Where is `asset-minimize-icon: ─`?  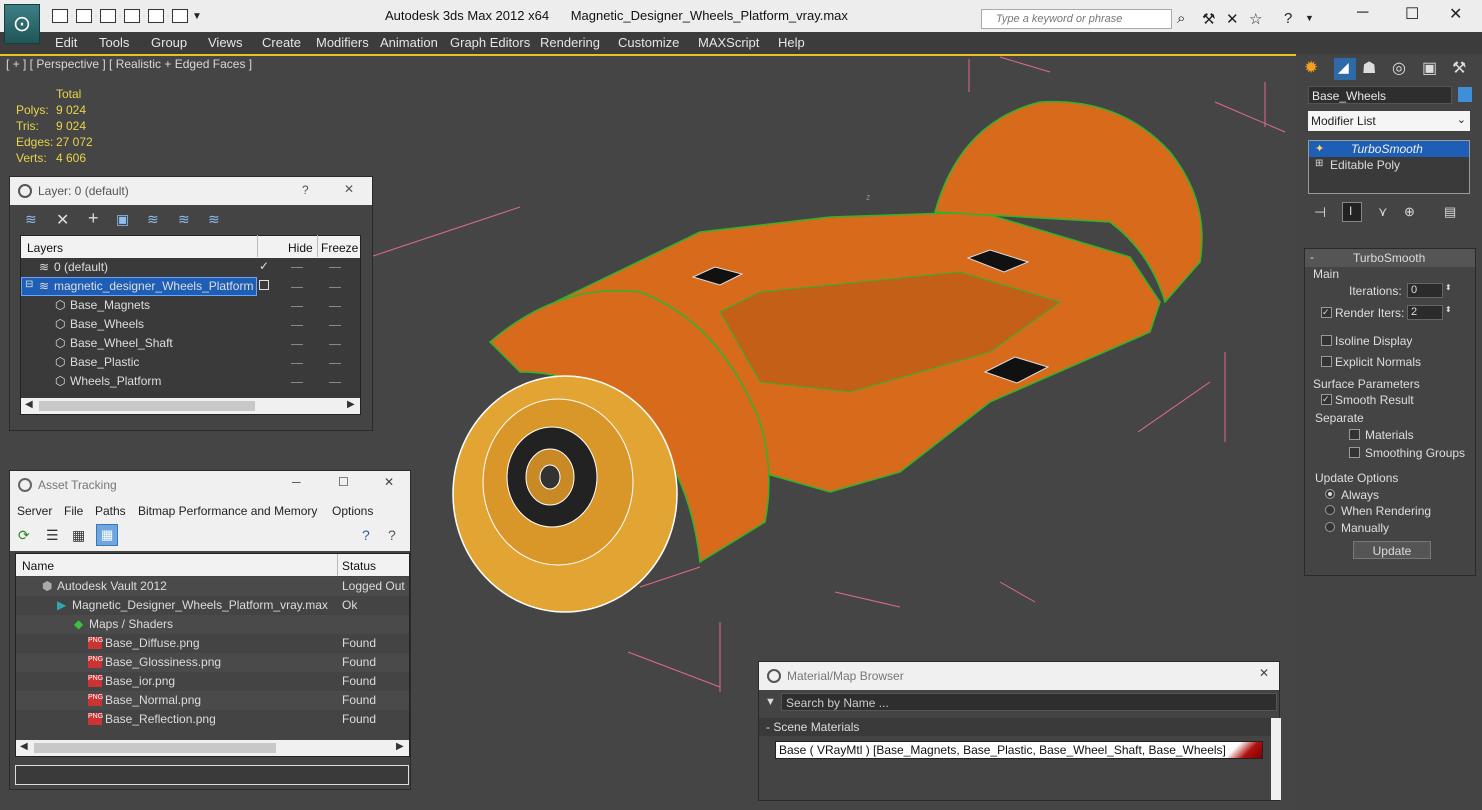
asset-minimize-icon: ─ is located at coordinates (296, 482).